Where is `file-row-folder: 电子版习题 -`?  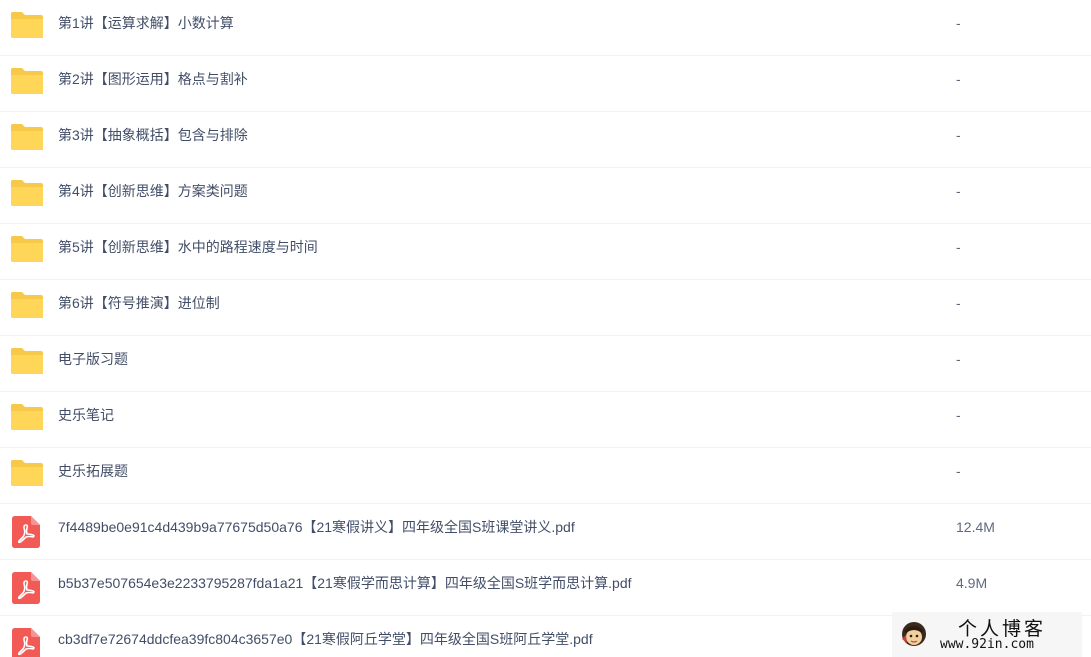
file-row-folder: 电子版习题 - is located at coordinates (545, 364).